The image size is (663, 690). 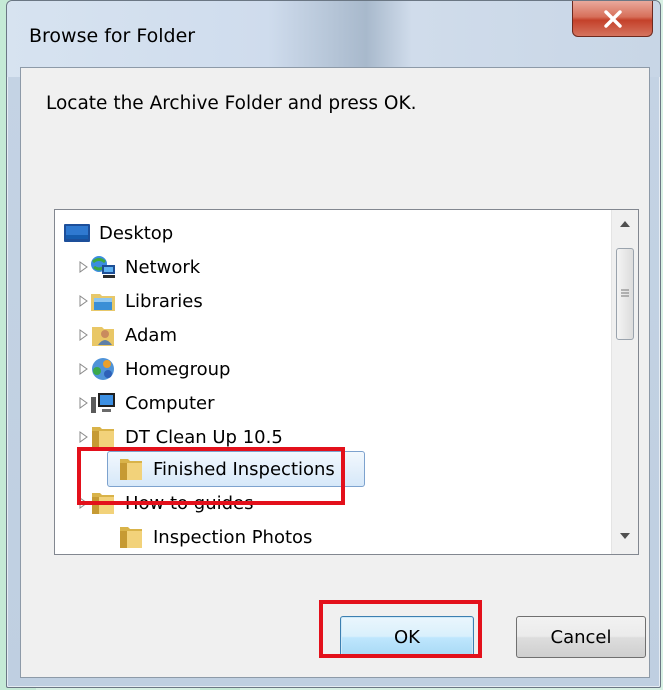 What do you see at coordinates (103, 369) in the screenshot?
I see `homegroup-icon` at bounding box center [103, 369].